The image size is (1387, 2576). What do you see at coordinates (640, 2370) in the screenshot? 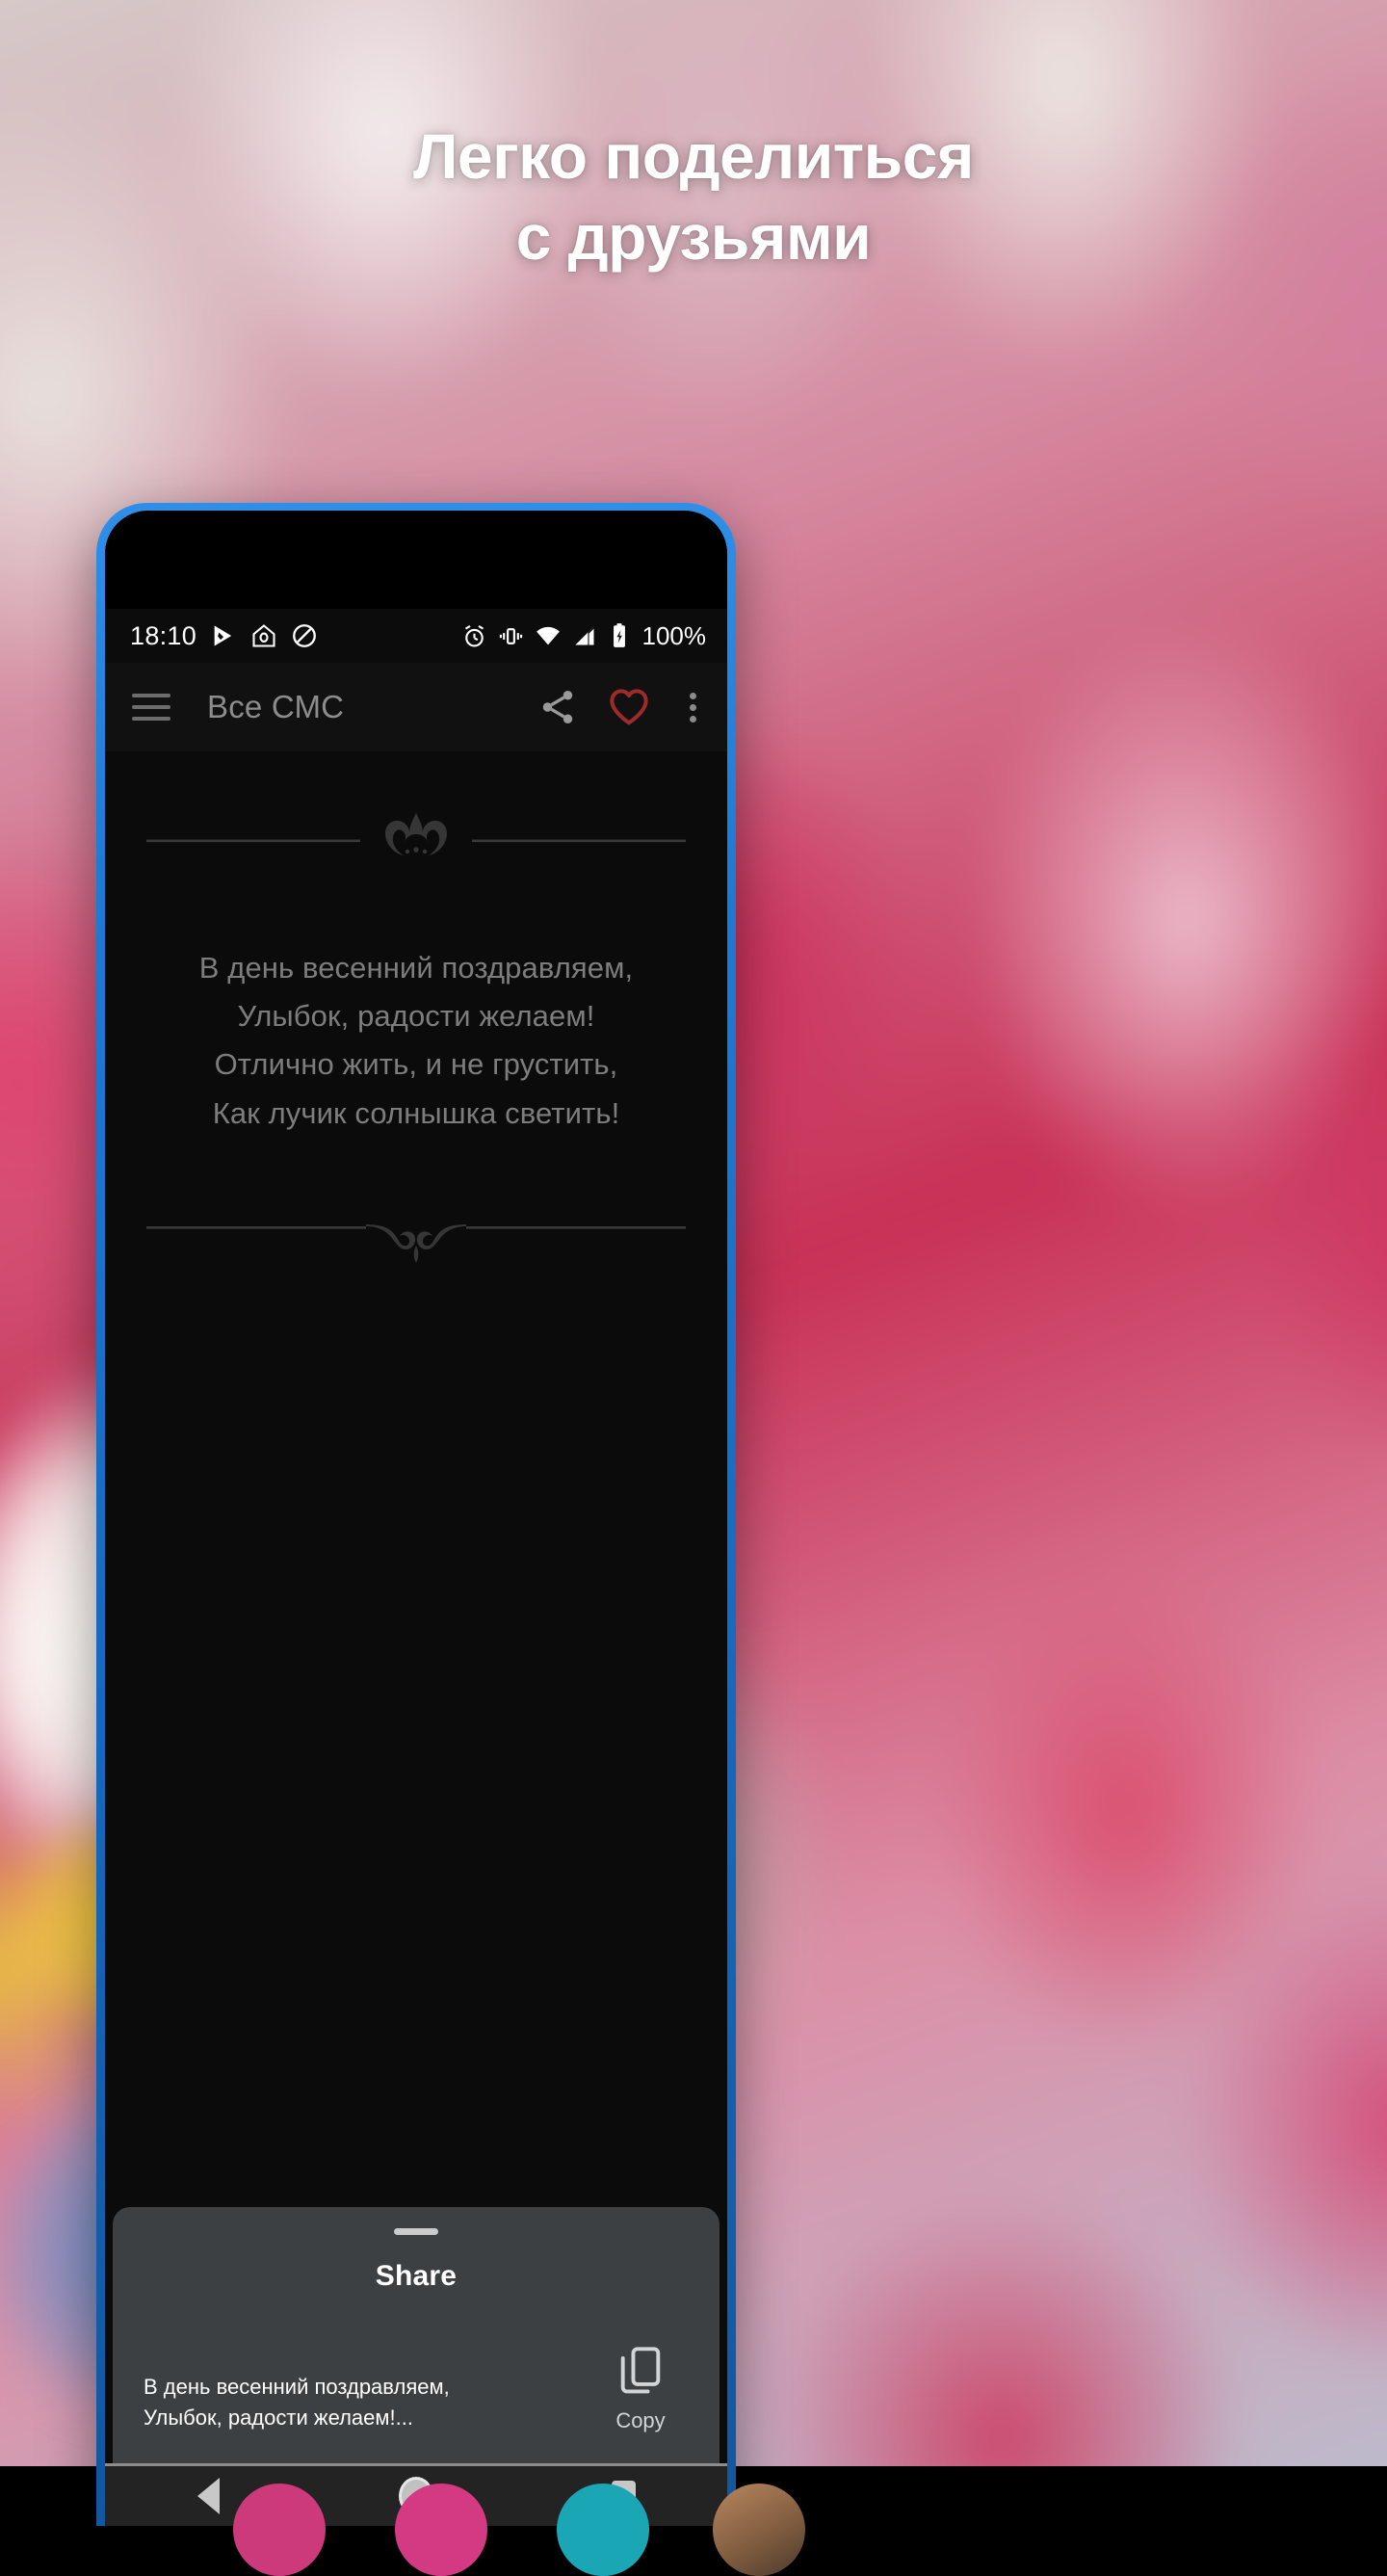
I see `copy-icon` at bounding box center [640, 2370].